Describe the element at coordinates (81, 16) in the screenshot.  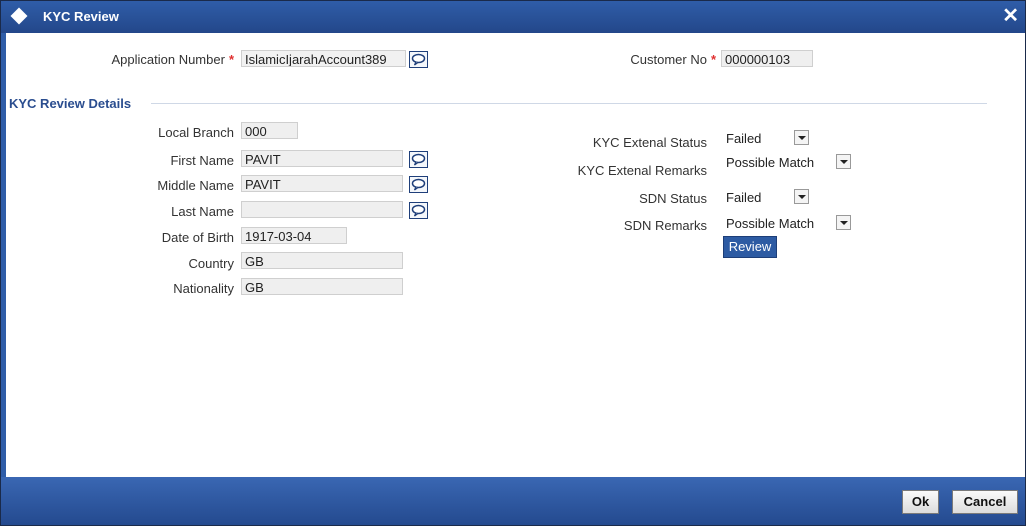
I see `window-title: KYC Review` at that location.